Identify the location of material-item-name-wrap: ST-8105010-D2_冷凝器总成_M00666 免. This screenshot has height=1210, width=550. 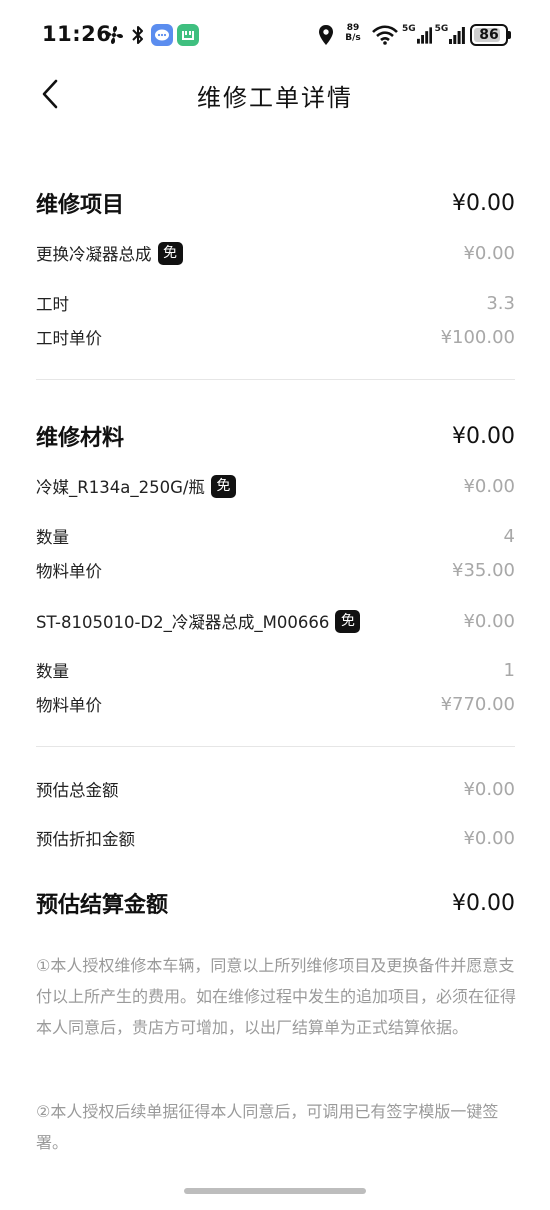
(198, 621).